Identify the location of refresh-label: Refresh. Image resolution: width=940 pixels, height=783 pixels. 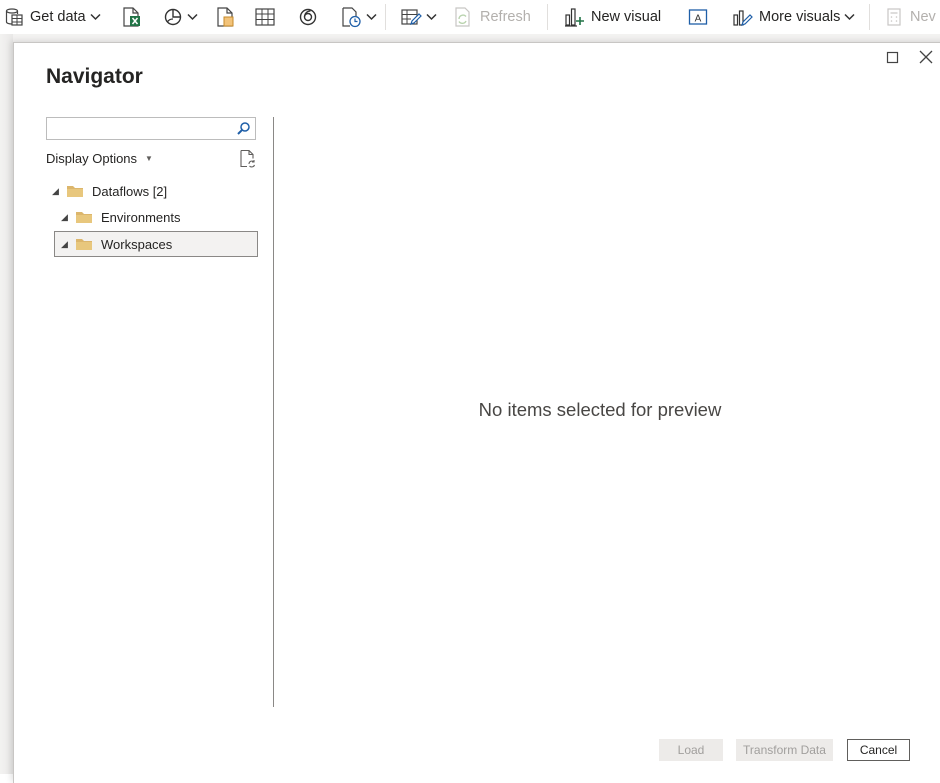
(505, 17).